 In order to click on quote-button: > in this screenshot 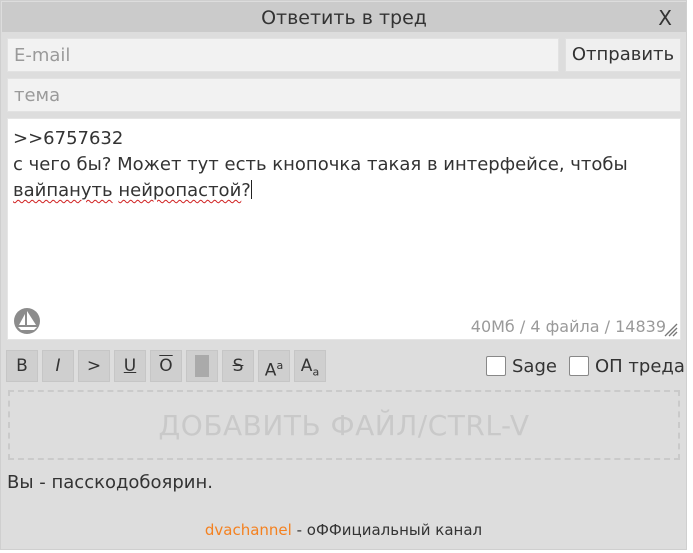, I will do `click(94, 366)`.